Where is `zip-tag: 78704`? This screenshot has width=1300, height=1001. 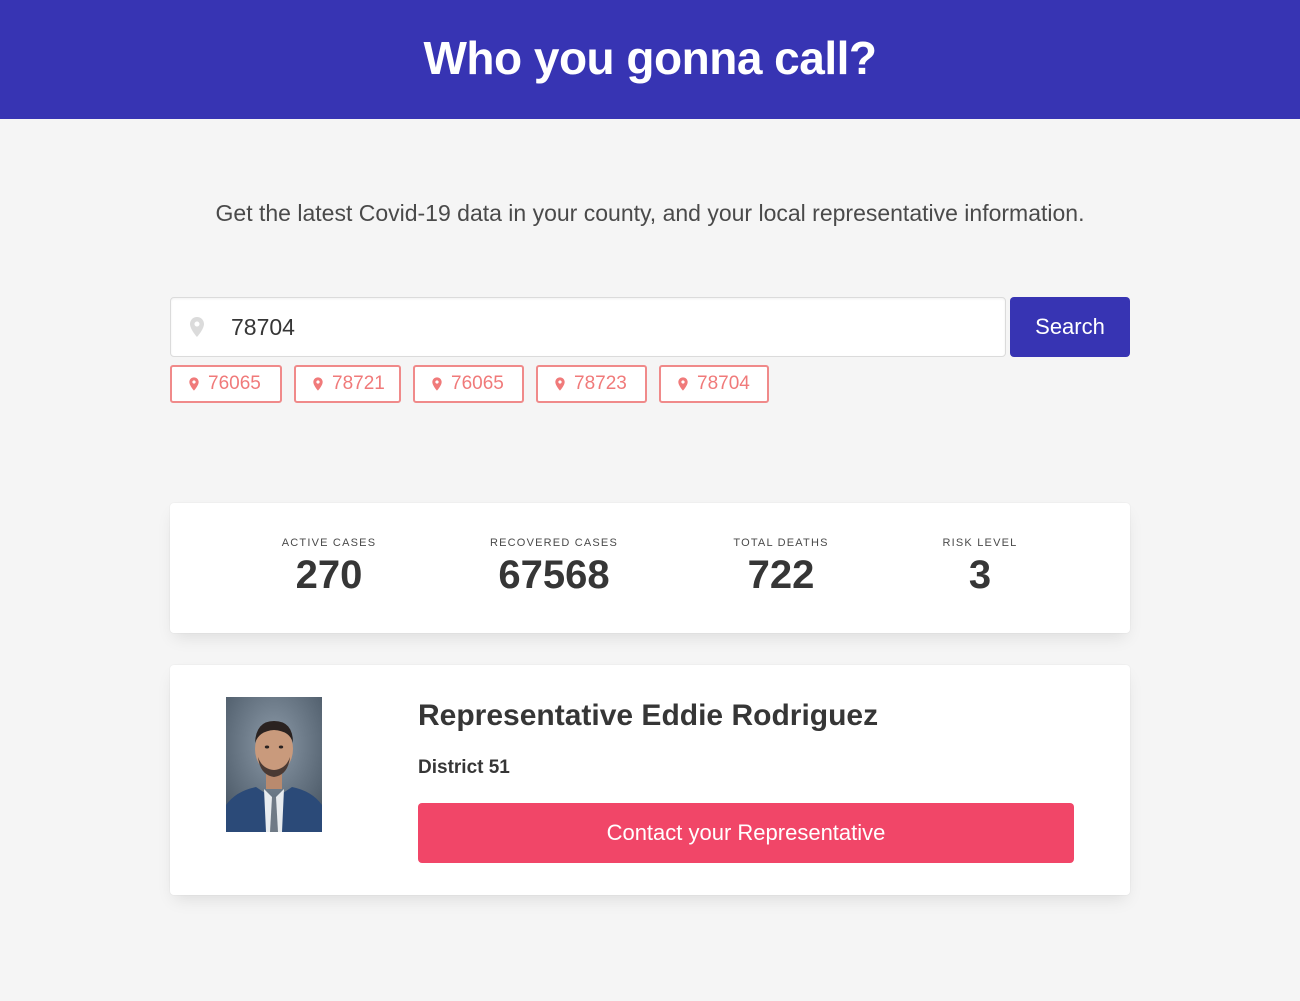 zip-tag: 78704 is located at coordinates (714, 384).